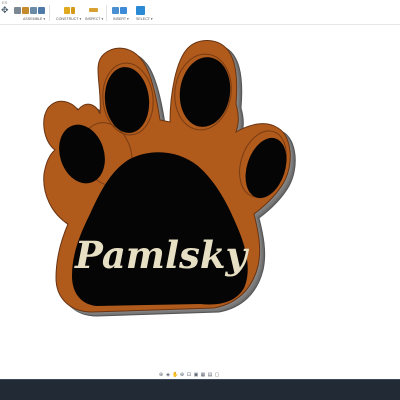  I want to click on as-built-joint-icon, so click(33, 10).